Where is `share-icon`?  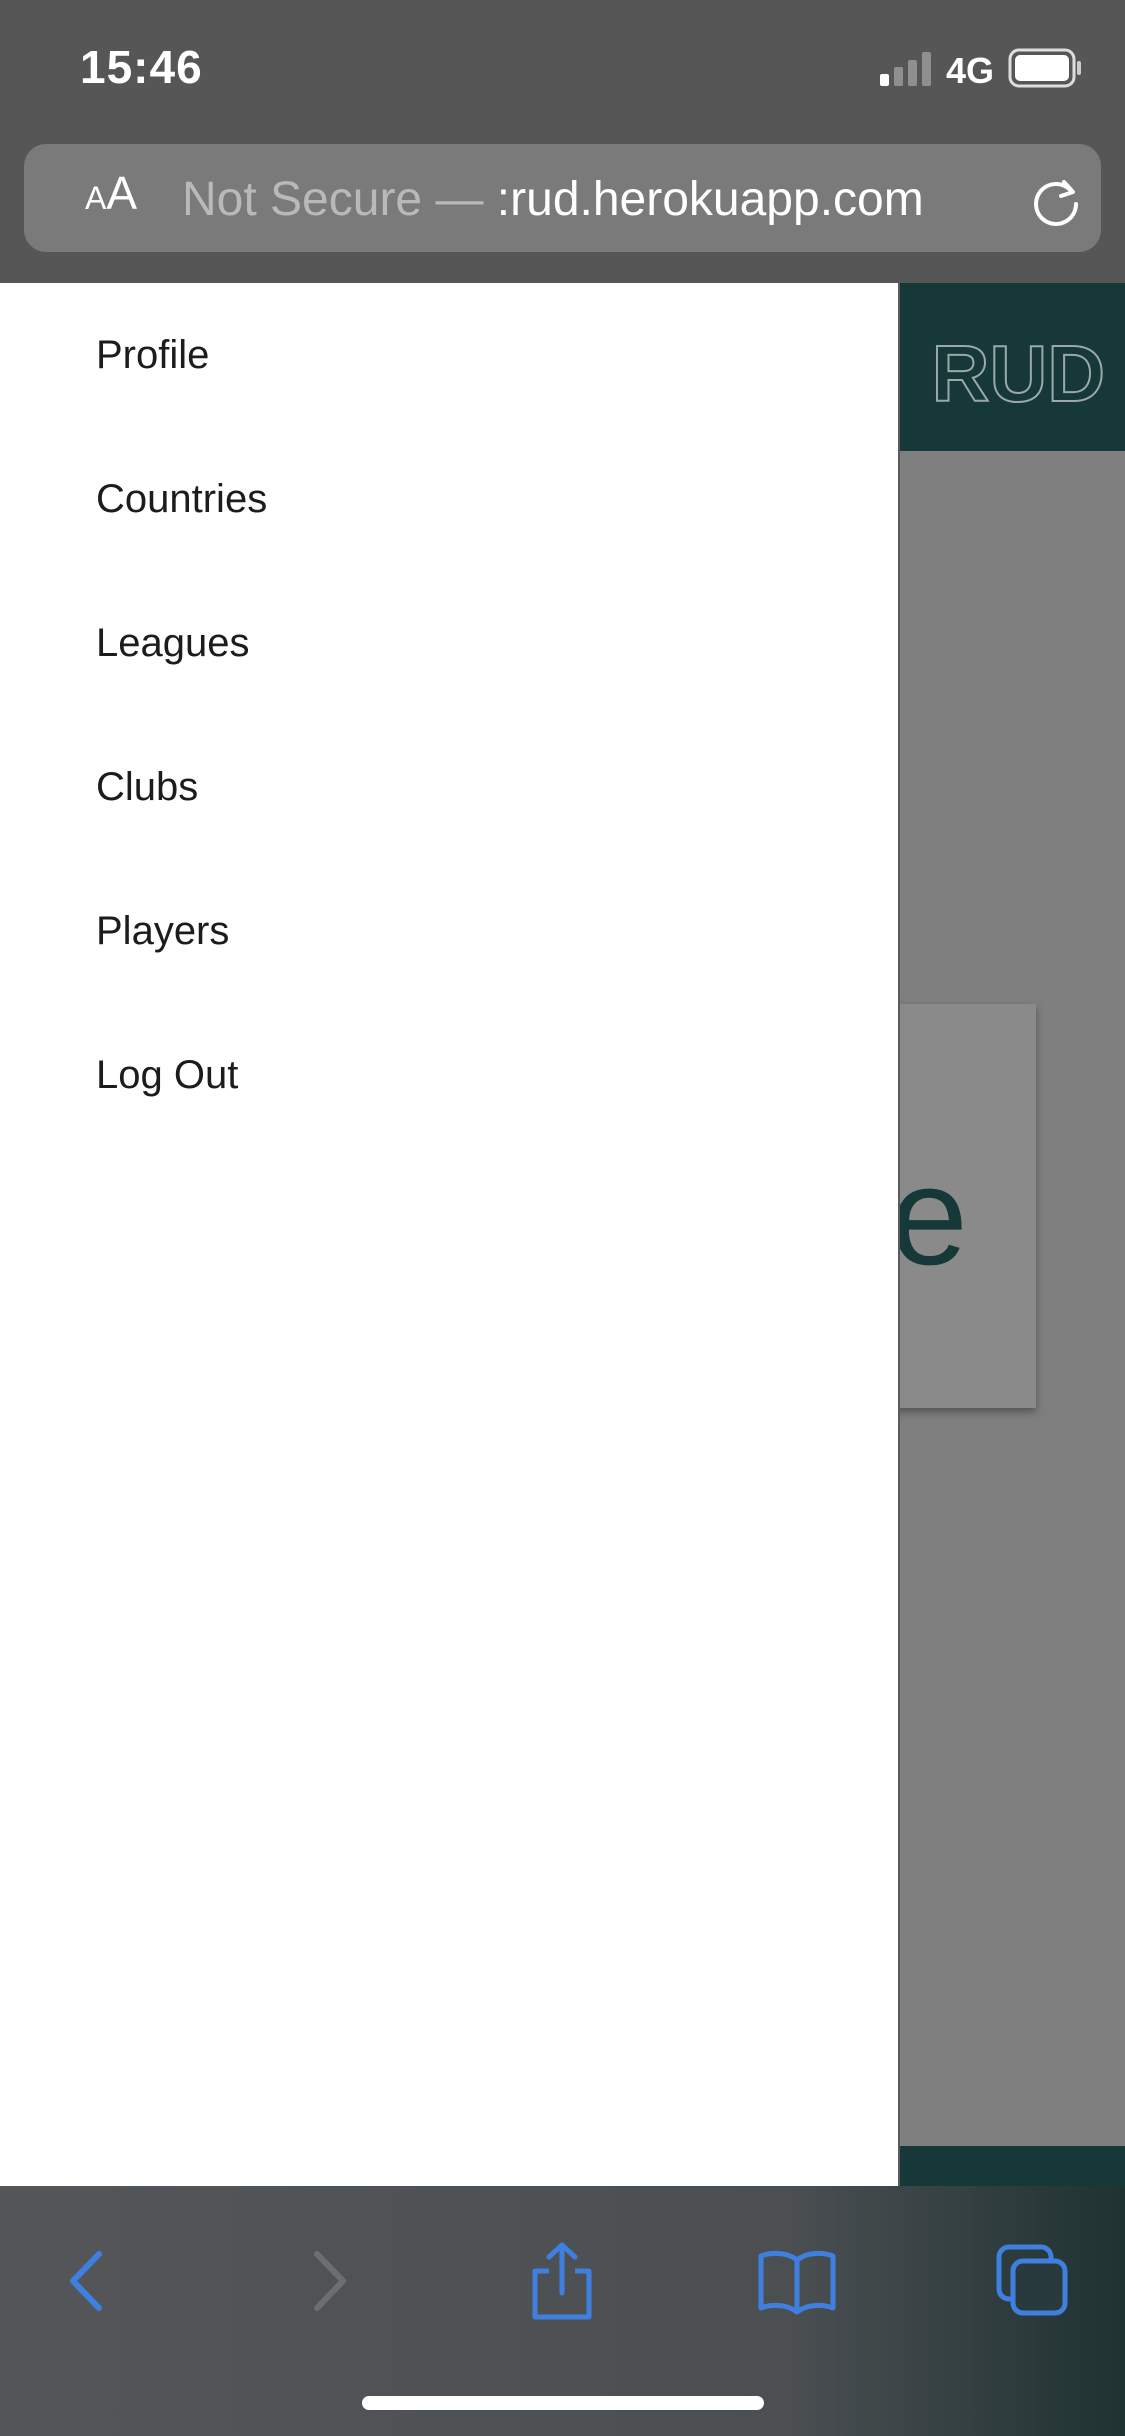
share-icon is located at coordinates (562, 2281).